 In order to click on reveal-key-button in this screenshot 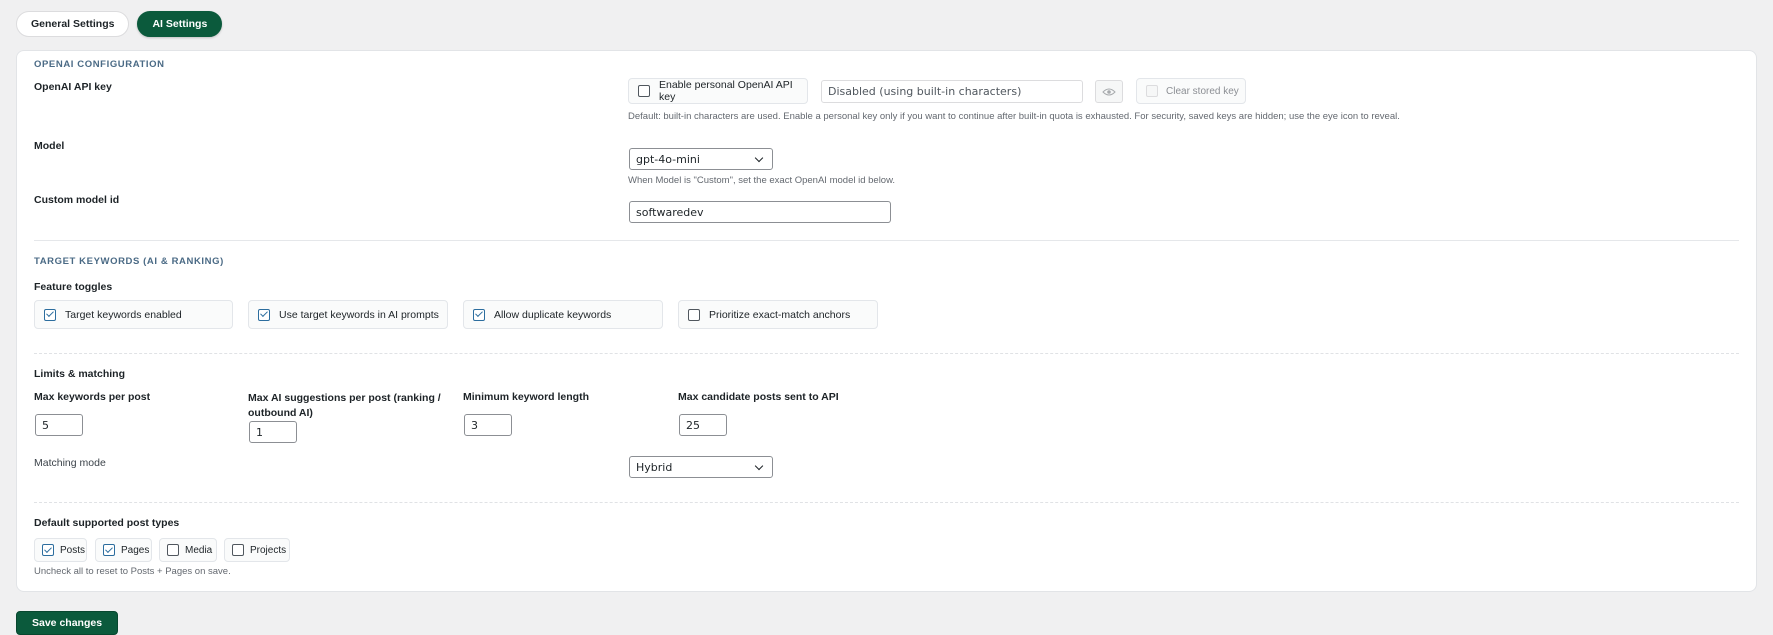, I will do `click(1109, 91)`.